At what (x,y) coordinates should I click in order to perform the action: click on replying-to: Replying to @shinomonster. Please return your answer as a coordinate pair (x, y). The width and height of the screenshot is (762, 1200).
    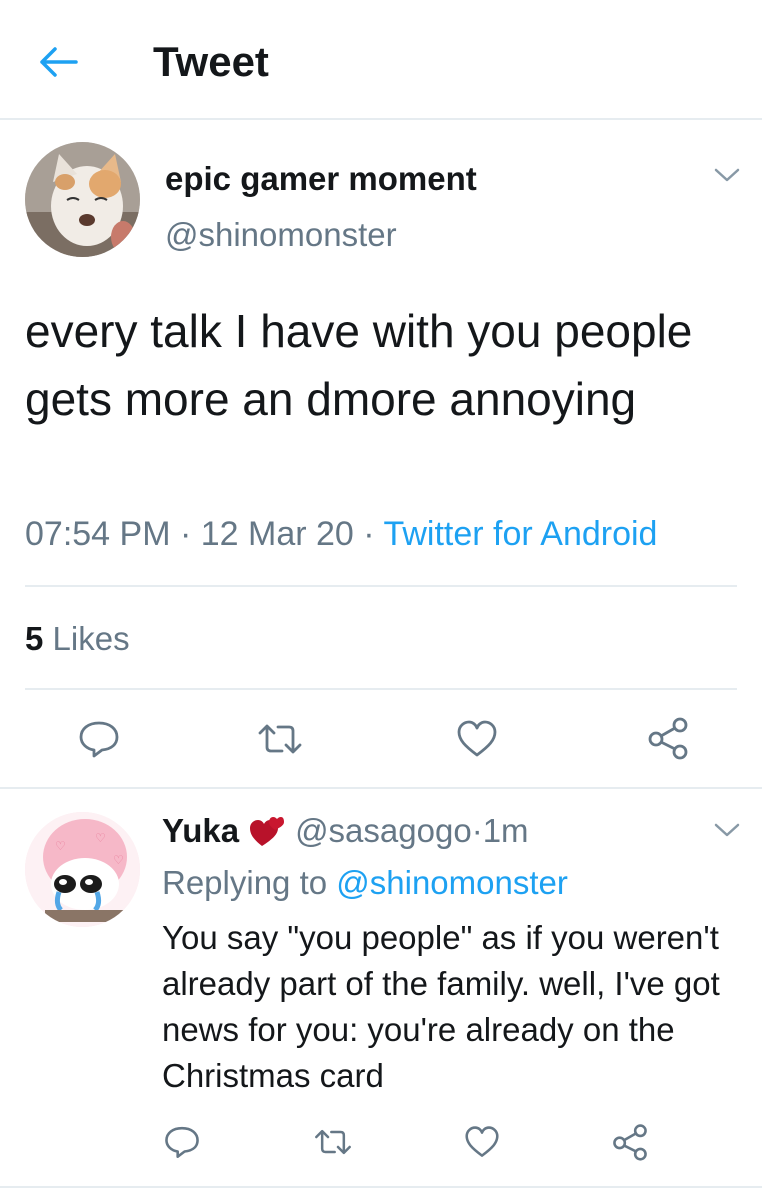
    Looking at the image, I should click on (365, 883).